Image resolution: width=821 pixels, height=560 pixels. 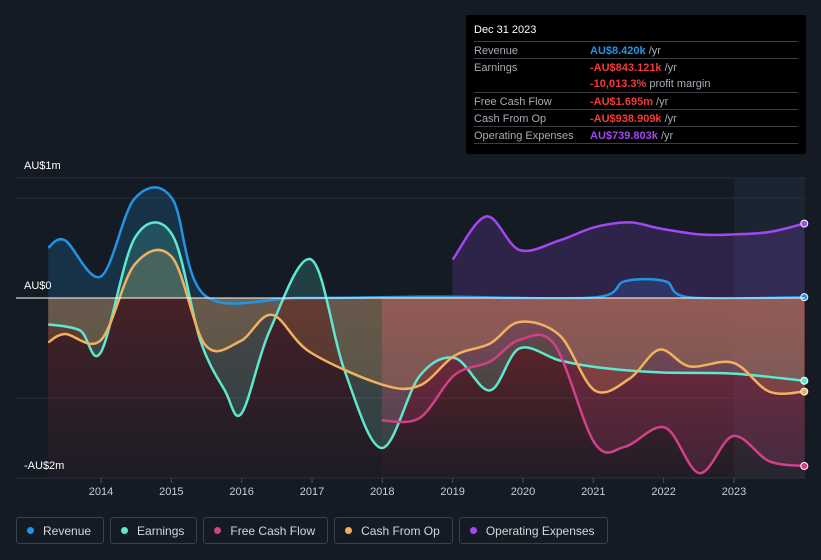 I want to click on tooltip-value: -AU$843.121k /yr, so click(x=633, y=68).